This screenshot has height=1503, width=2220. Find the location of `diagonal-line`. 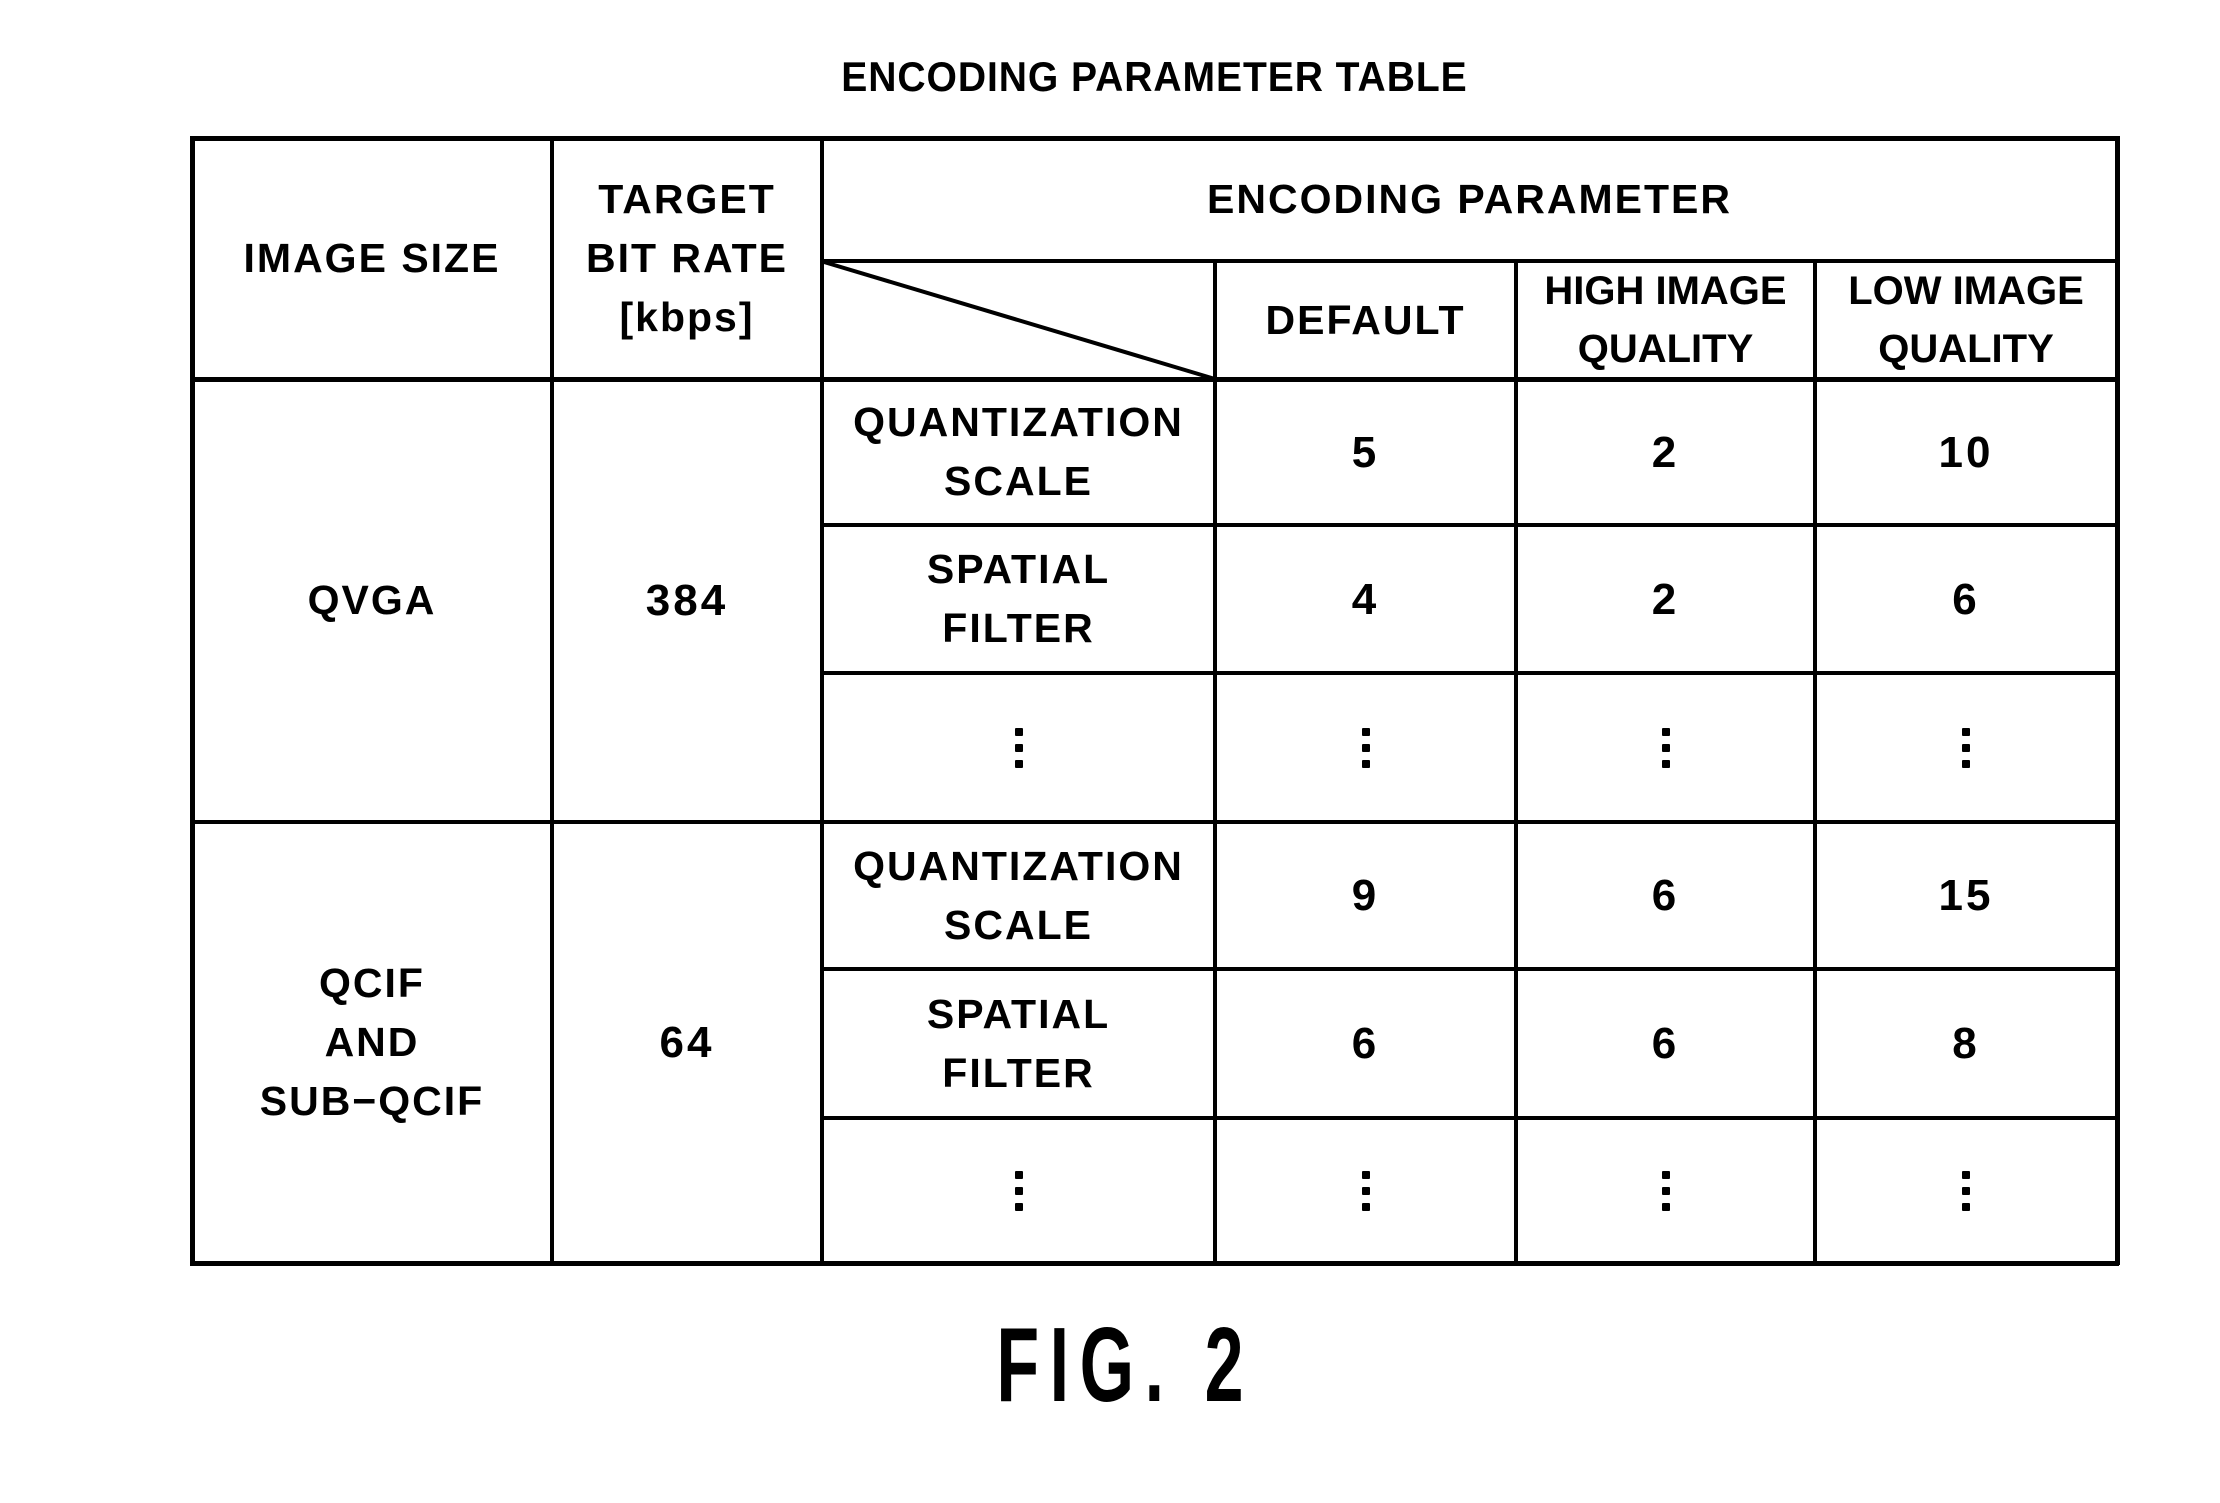

diagonal-line is located at coordinates (1019, 320).